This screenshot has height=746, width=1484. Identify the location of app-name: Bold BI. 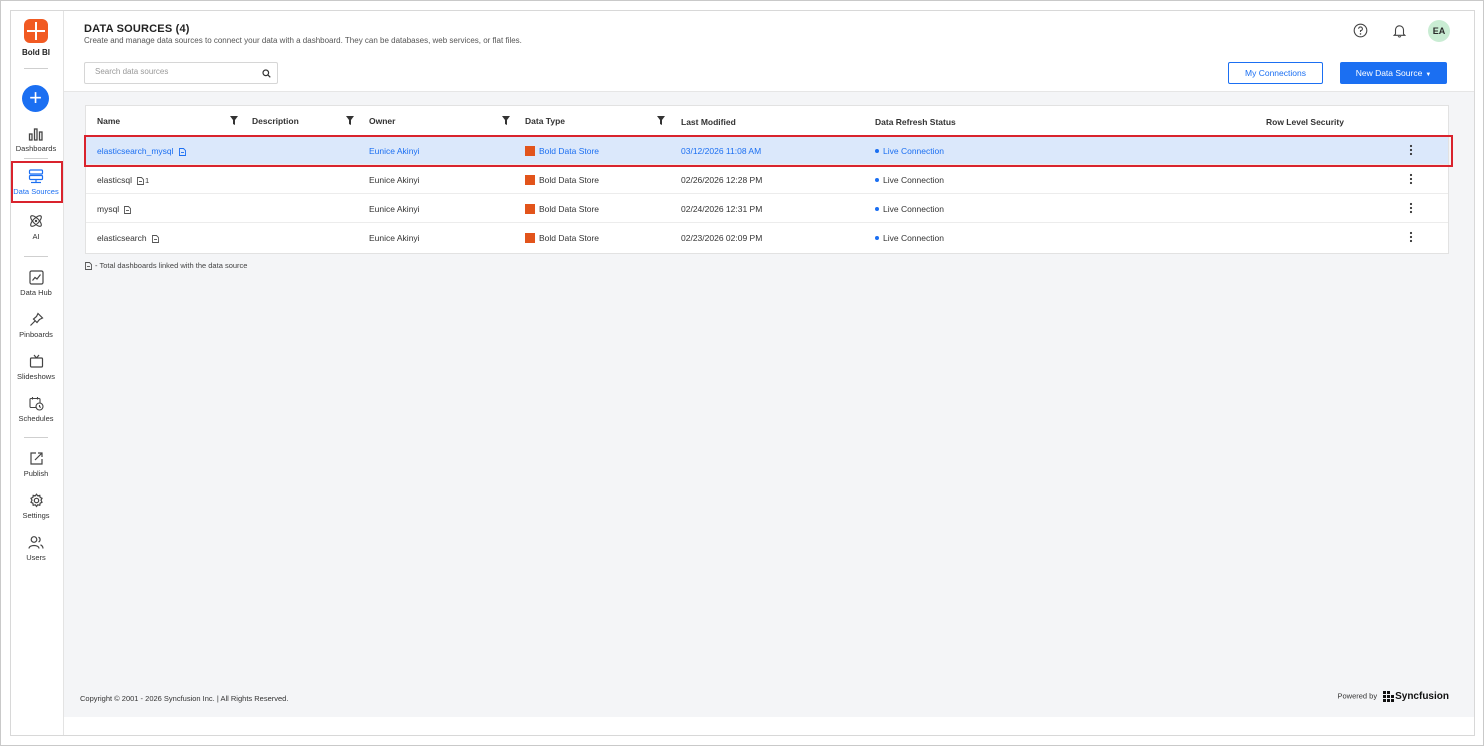
(36, 52).